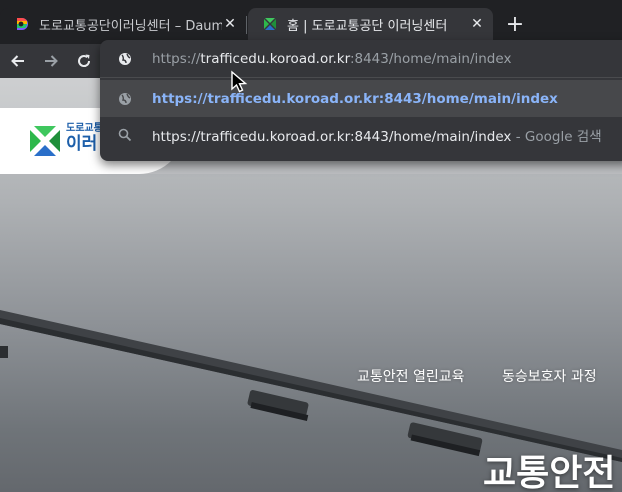  Describe the element at coordinates (176, 58) in the screenshot. I see `url-scheme: https://` at that location.